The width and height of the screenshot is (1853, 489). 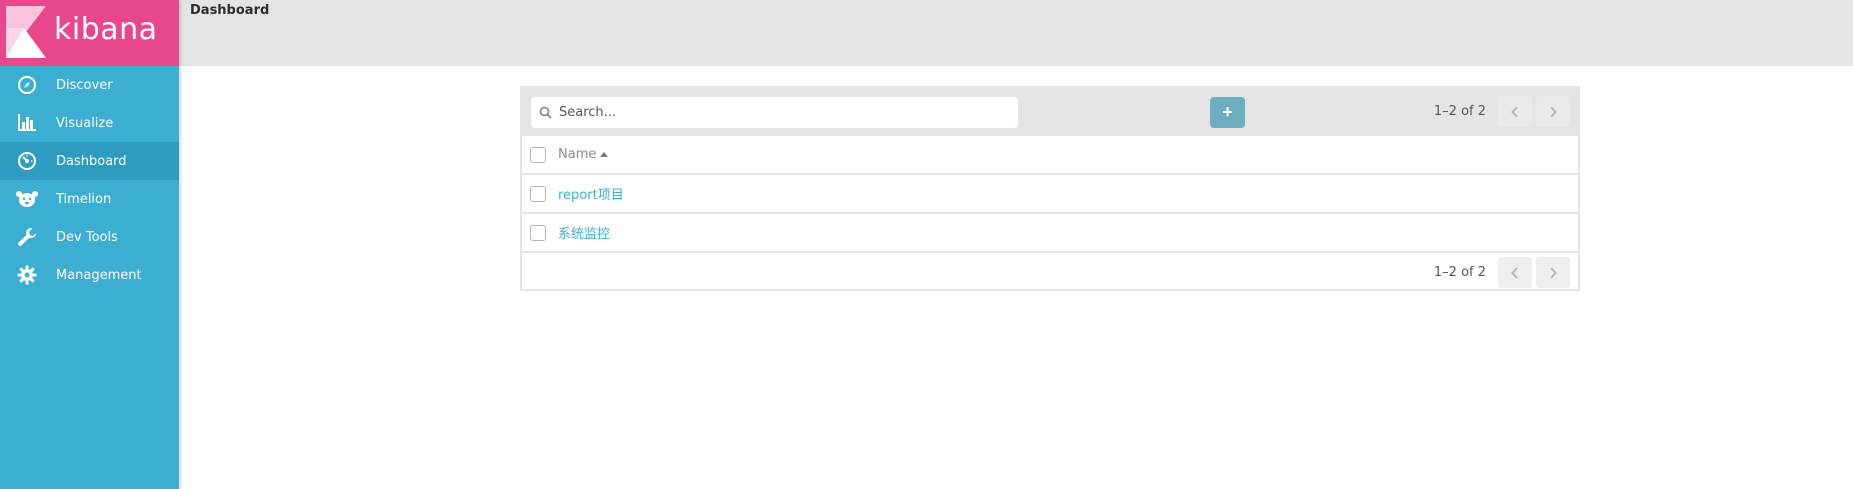 What do you see at coordinates (1050, 233) in the screenshot?
I see `table-row: 系统监控` at bounding box center [1050, 233].